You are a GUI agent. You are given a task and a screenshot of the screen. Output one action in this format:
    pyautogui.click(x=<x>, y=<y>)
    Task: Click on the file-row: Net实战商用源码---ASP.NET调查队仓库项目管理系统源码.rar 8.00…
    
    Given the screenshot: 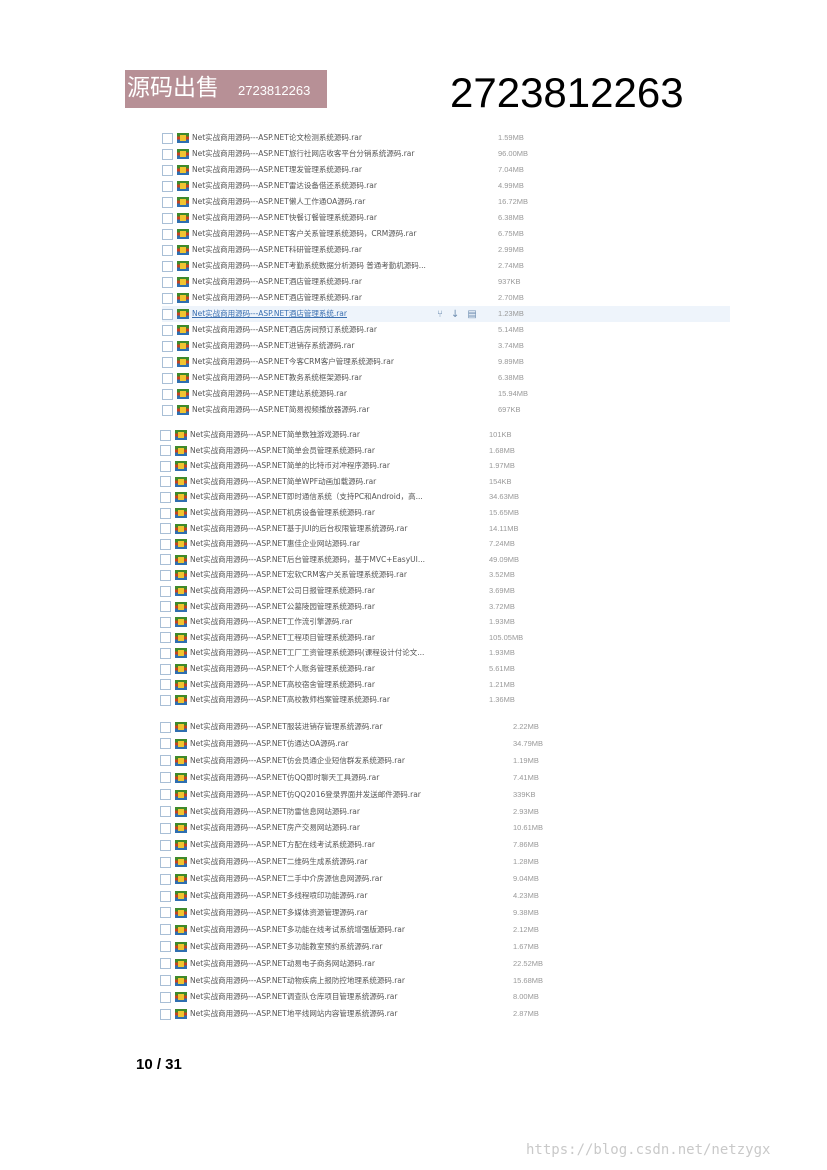 What is the action you would take?
    pyautogui.click(x=444, y=997)
    